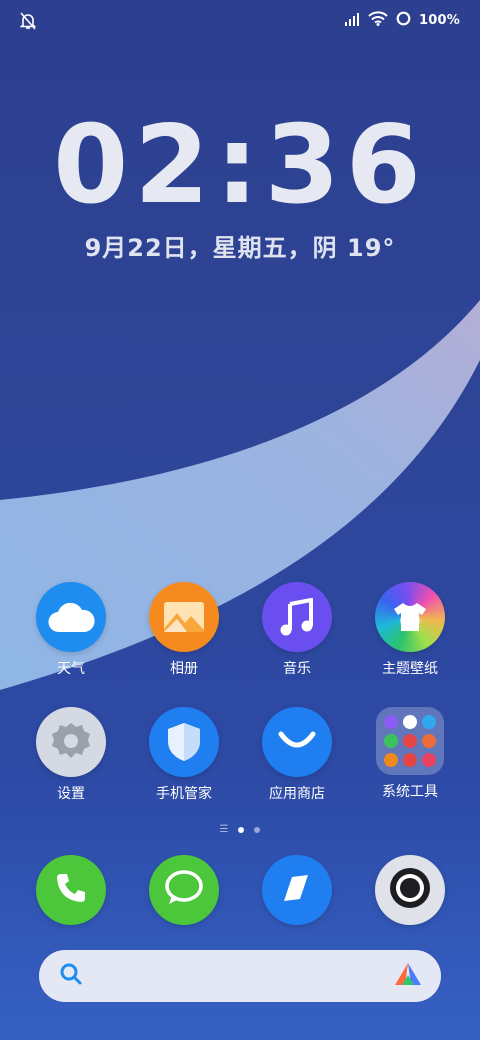  What do you see at coordinates (352, 20) in the screenshot?
I see `signal-icon` at bounding box center [352, 20].